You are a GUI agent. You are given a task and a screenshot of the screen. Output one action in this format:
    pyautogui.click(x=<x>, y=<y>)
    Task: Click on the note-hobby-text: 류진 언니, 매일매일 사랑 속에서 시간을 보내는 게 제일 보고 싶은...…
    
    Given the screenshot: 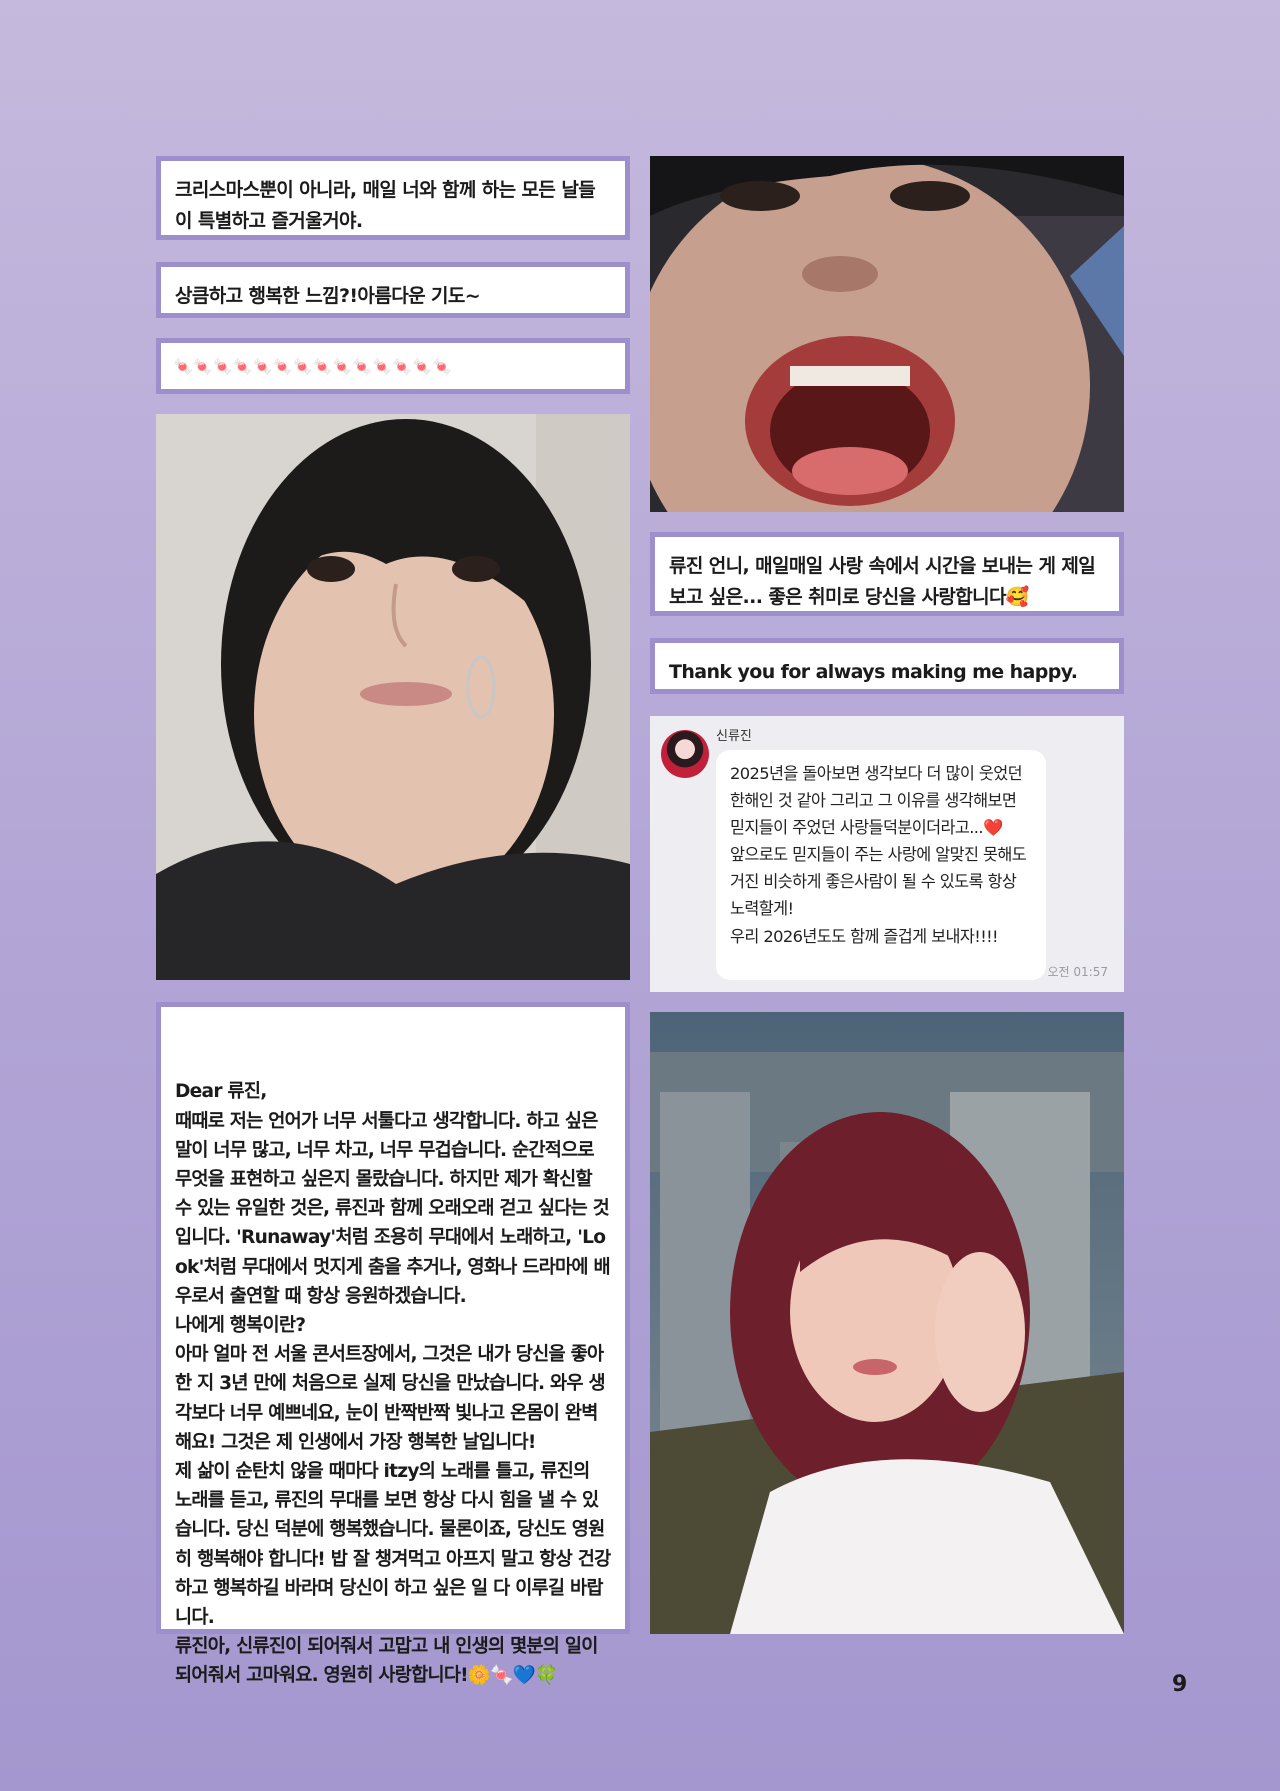 What is the action you would take?
    pyautogui.click(x=882, y=581)
    